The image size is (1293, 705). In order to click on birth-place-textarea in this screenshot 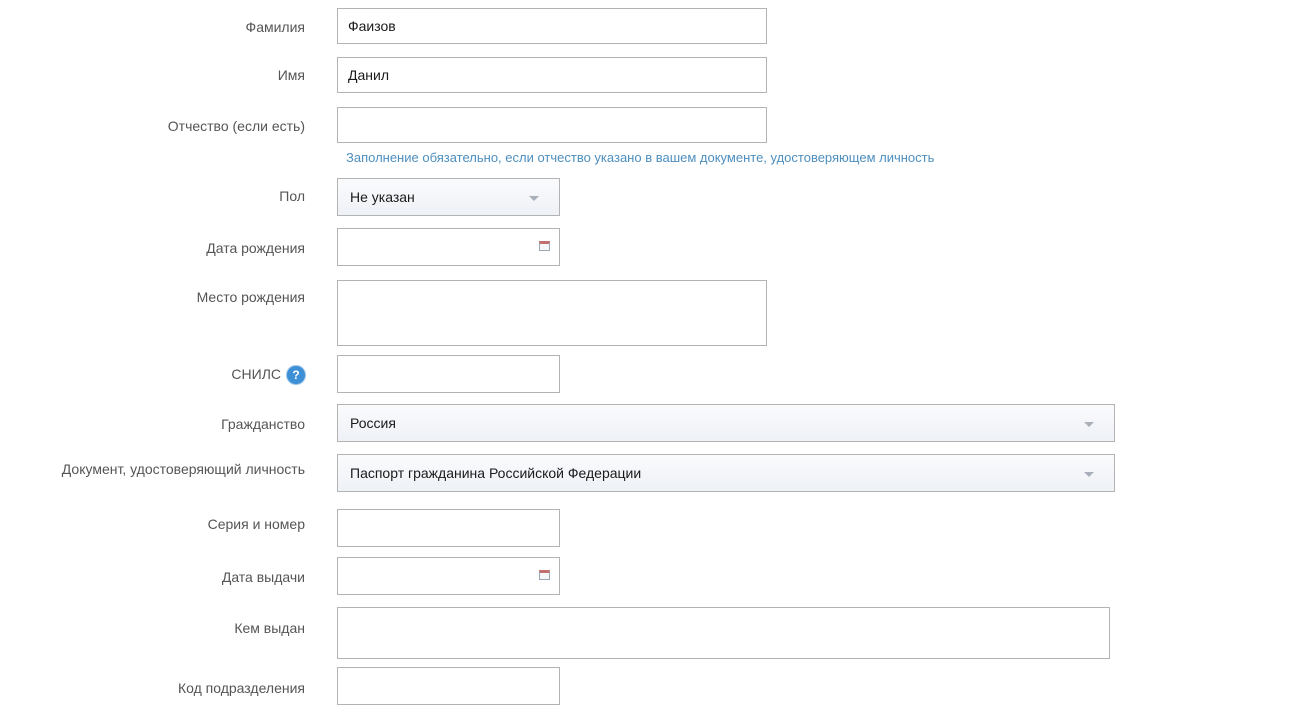, I will do `click(552, 313)`.